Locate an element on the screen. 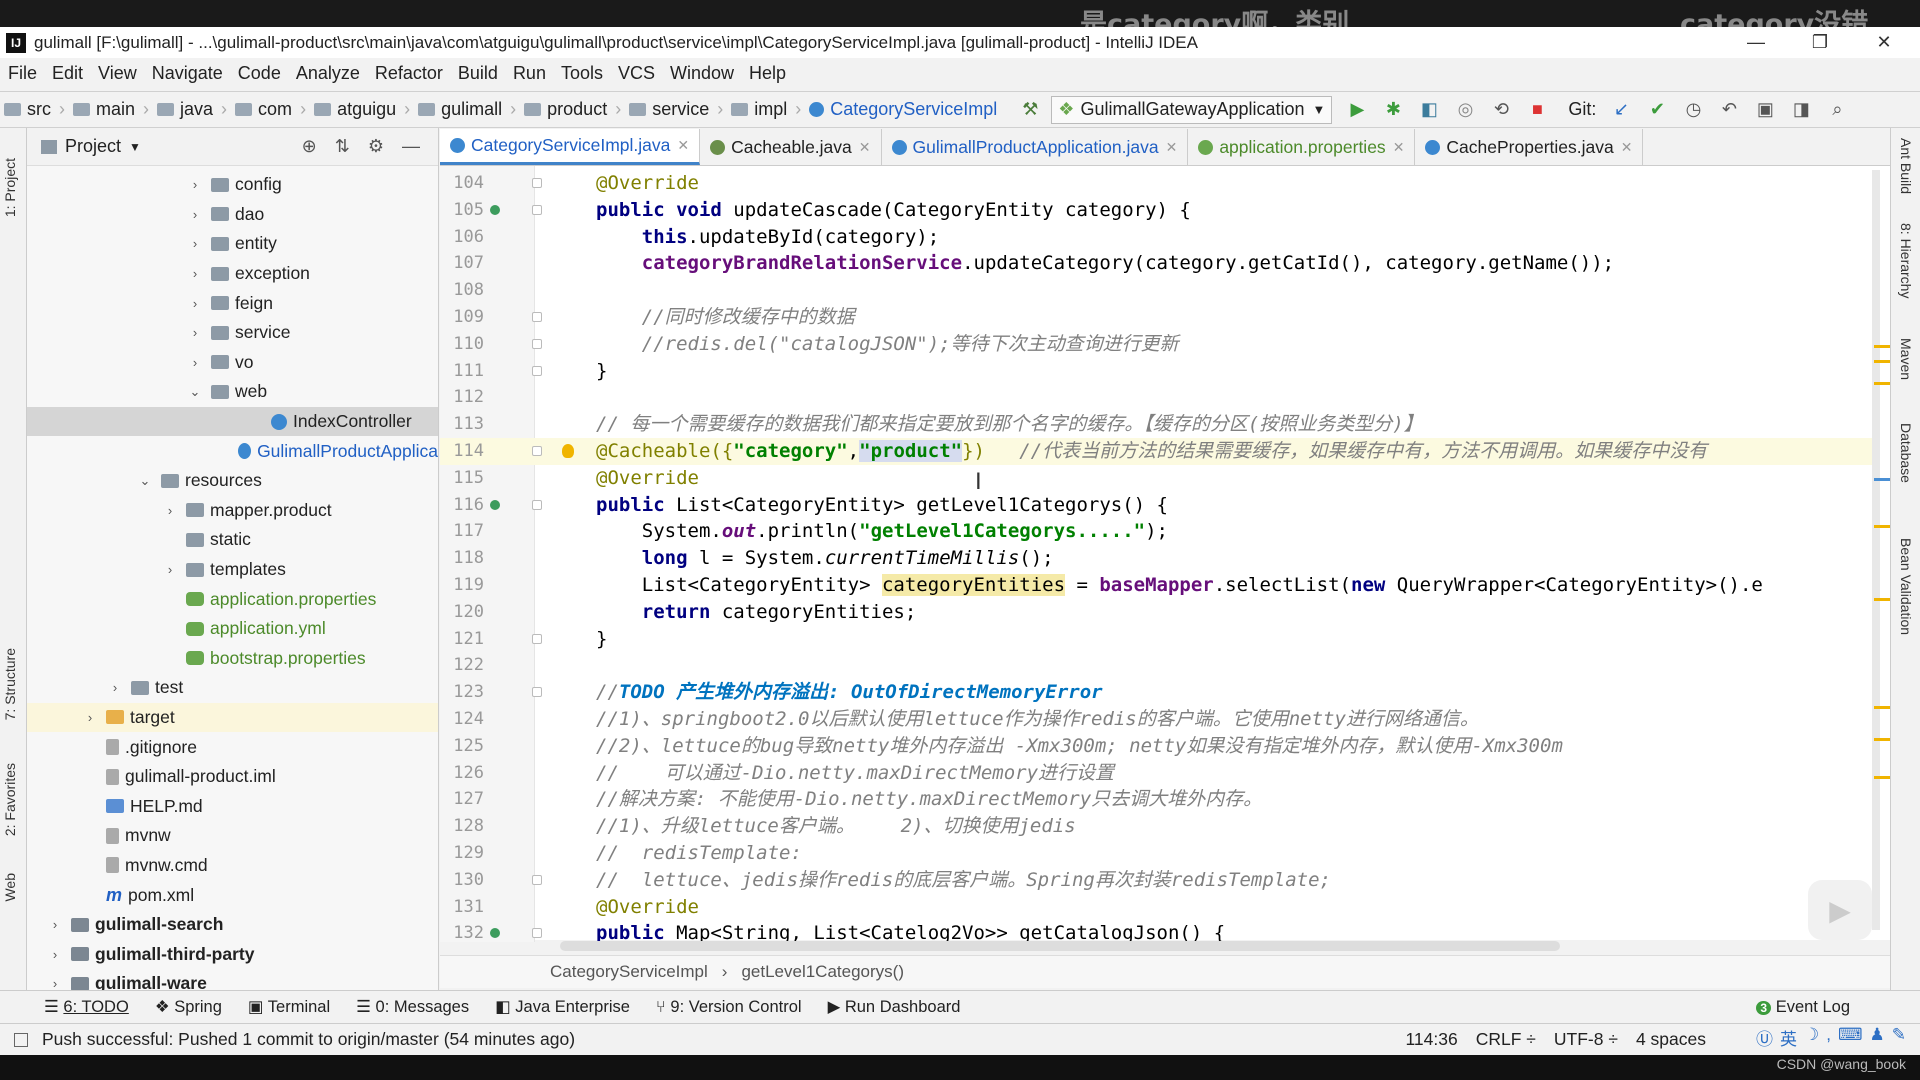 This screenshot has height=1080, width=1920. tree-item: › templates is located at coordinates (232, 570).